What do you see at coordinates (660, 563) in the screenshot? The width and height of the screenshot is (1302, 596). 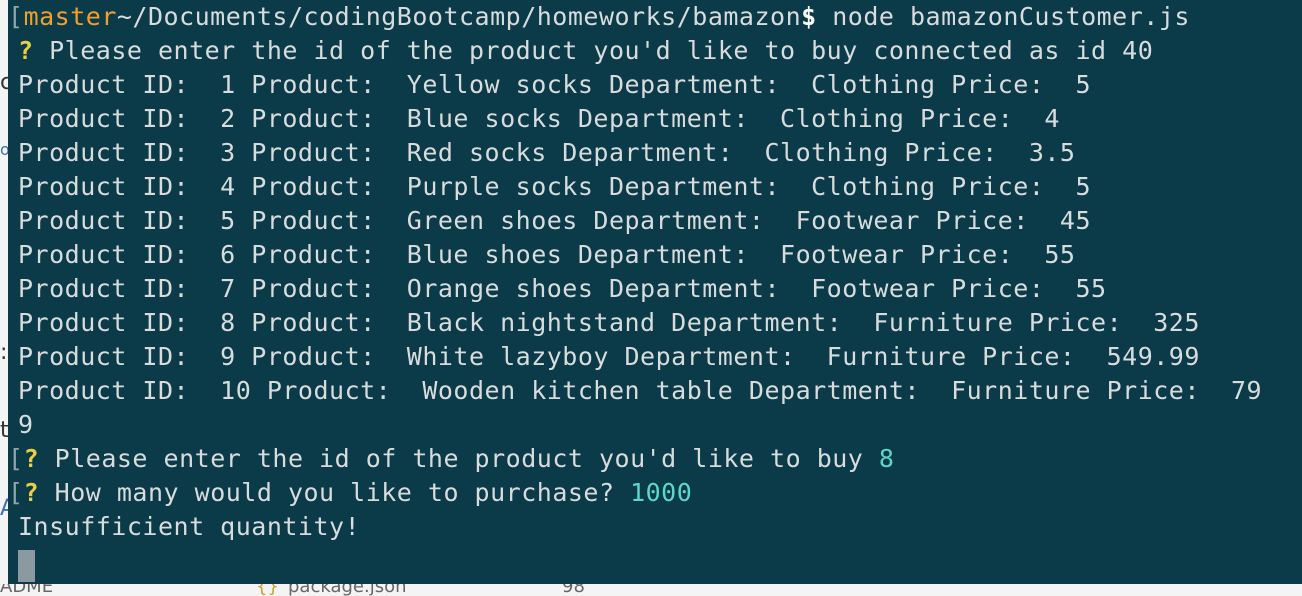 I see `cursor-line` at bounding box center [660, 563].